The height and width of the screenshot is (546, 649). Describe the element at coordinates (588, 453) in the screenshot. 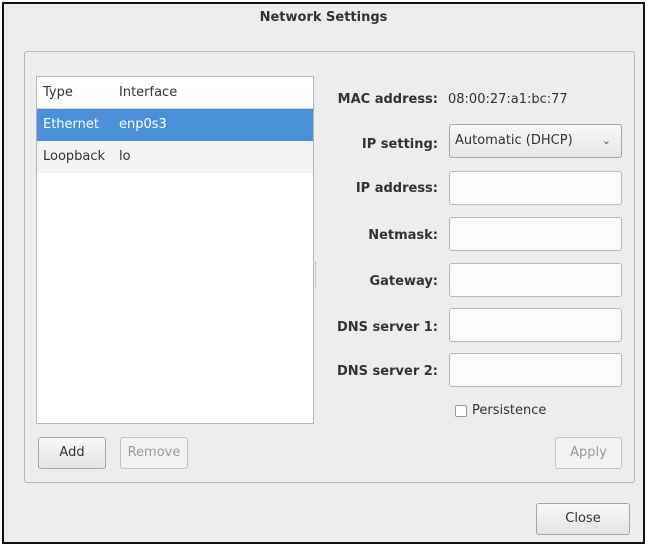

I see `apply-button: Apply` at that location.